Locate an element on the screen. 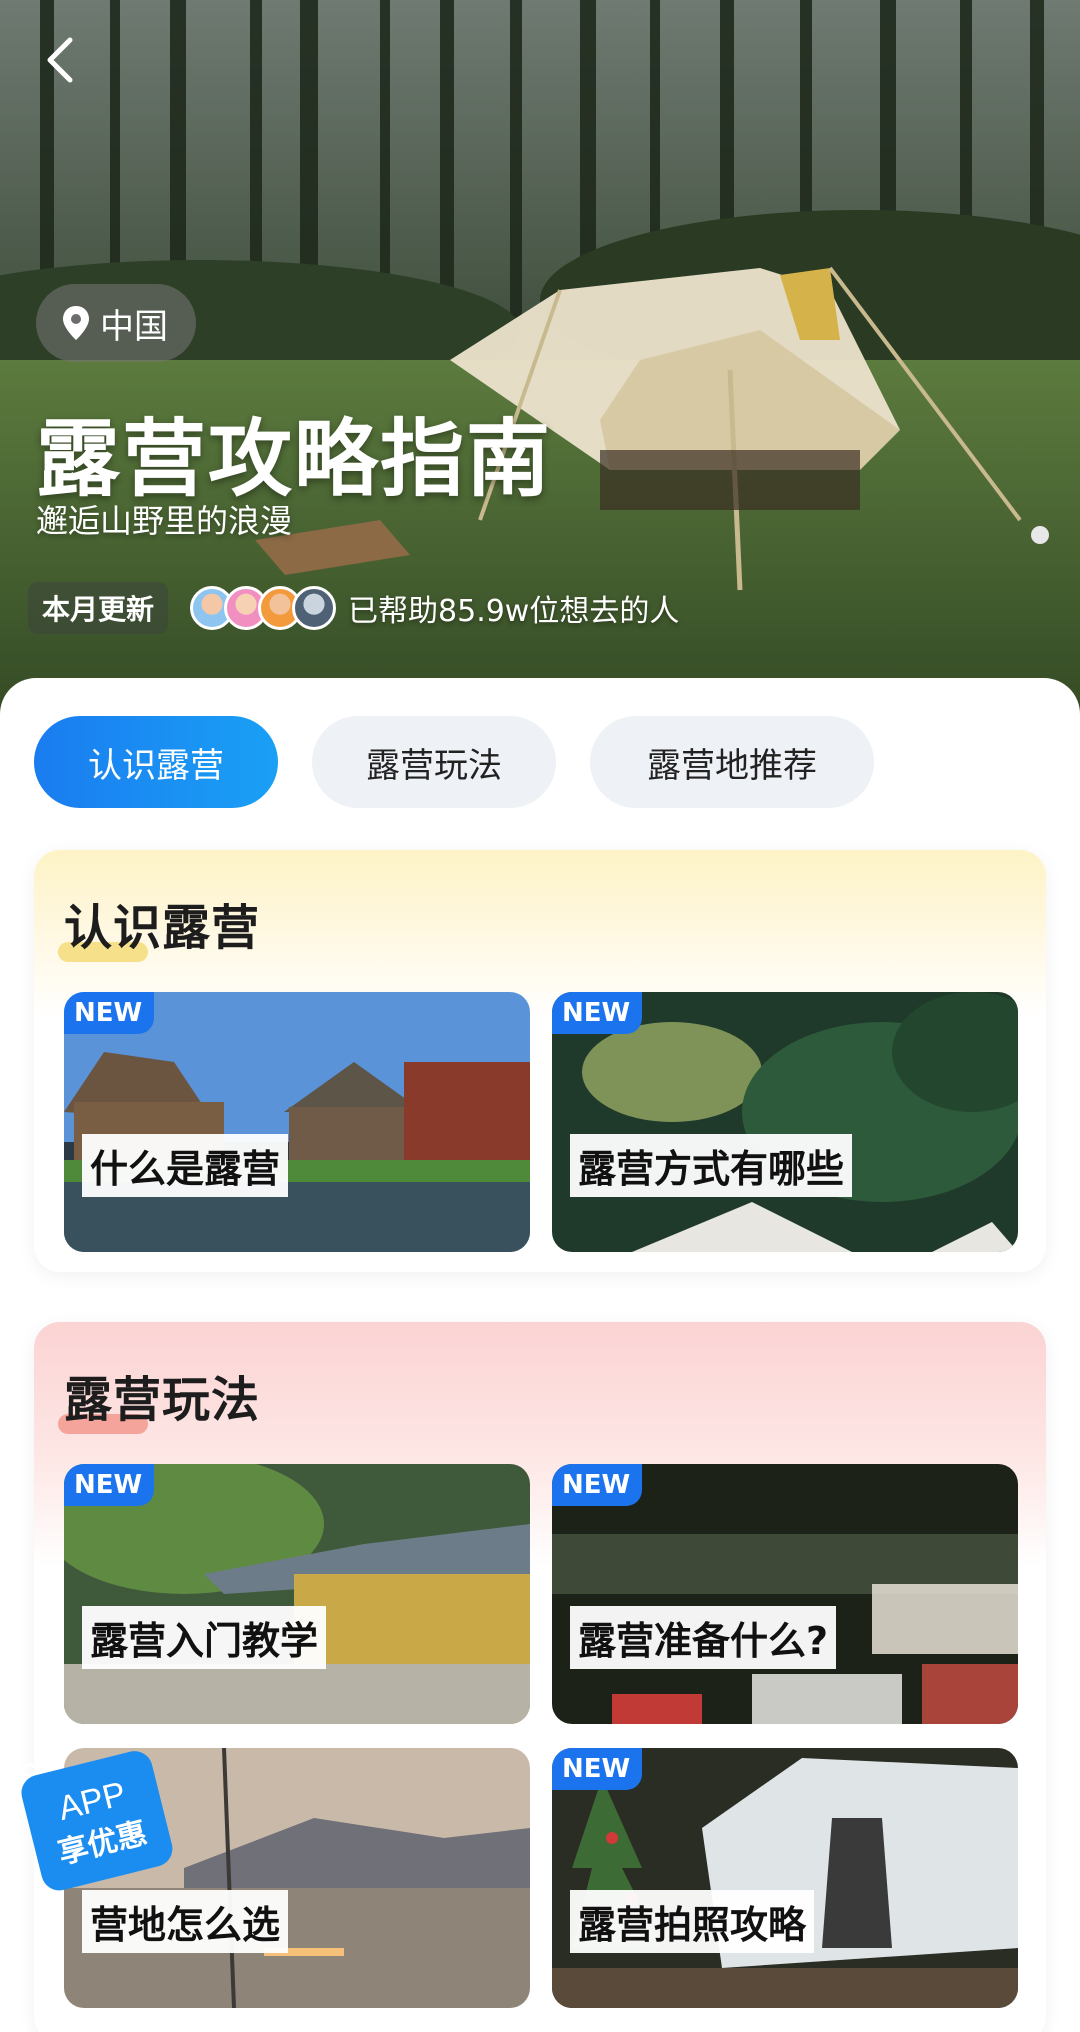  back-arrow-icon is located at coordinates (61, 60).